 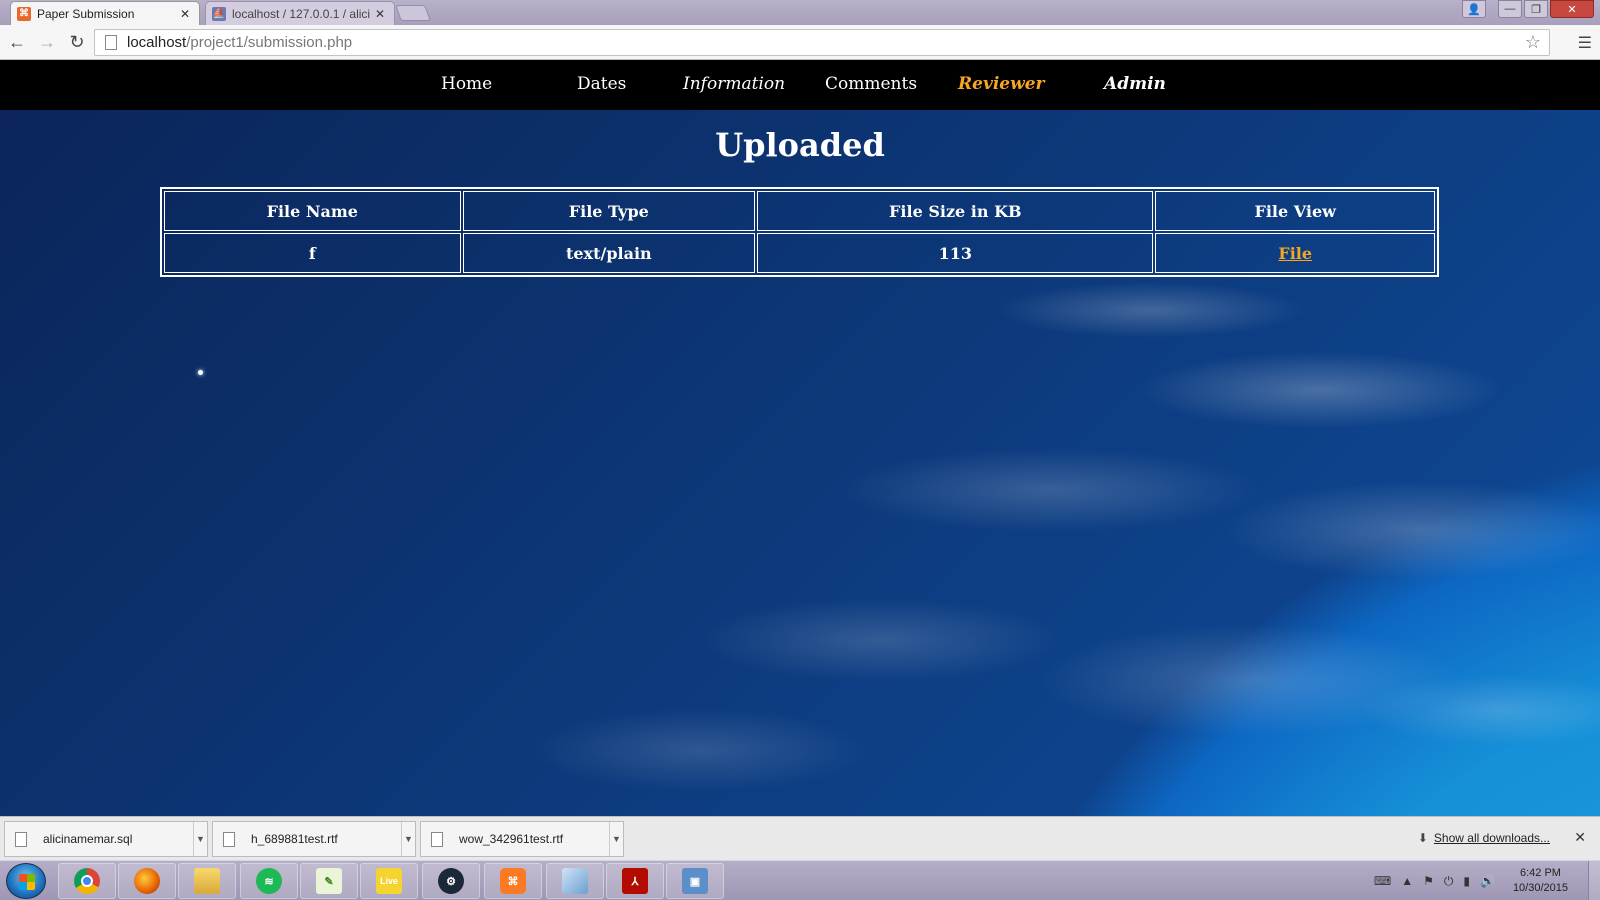 What do you see at coordinates (88, 839) in the screenshot?
I see `download-filename: alicinamemar.sql` at bounding box center [88, 839].